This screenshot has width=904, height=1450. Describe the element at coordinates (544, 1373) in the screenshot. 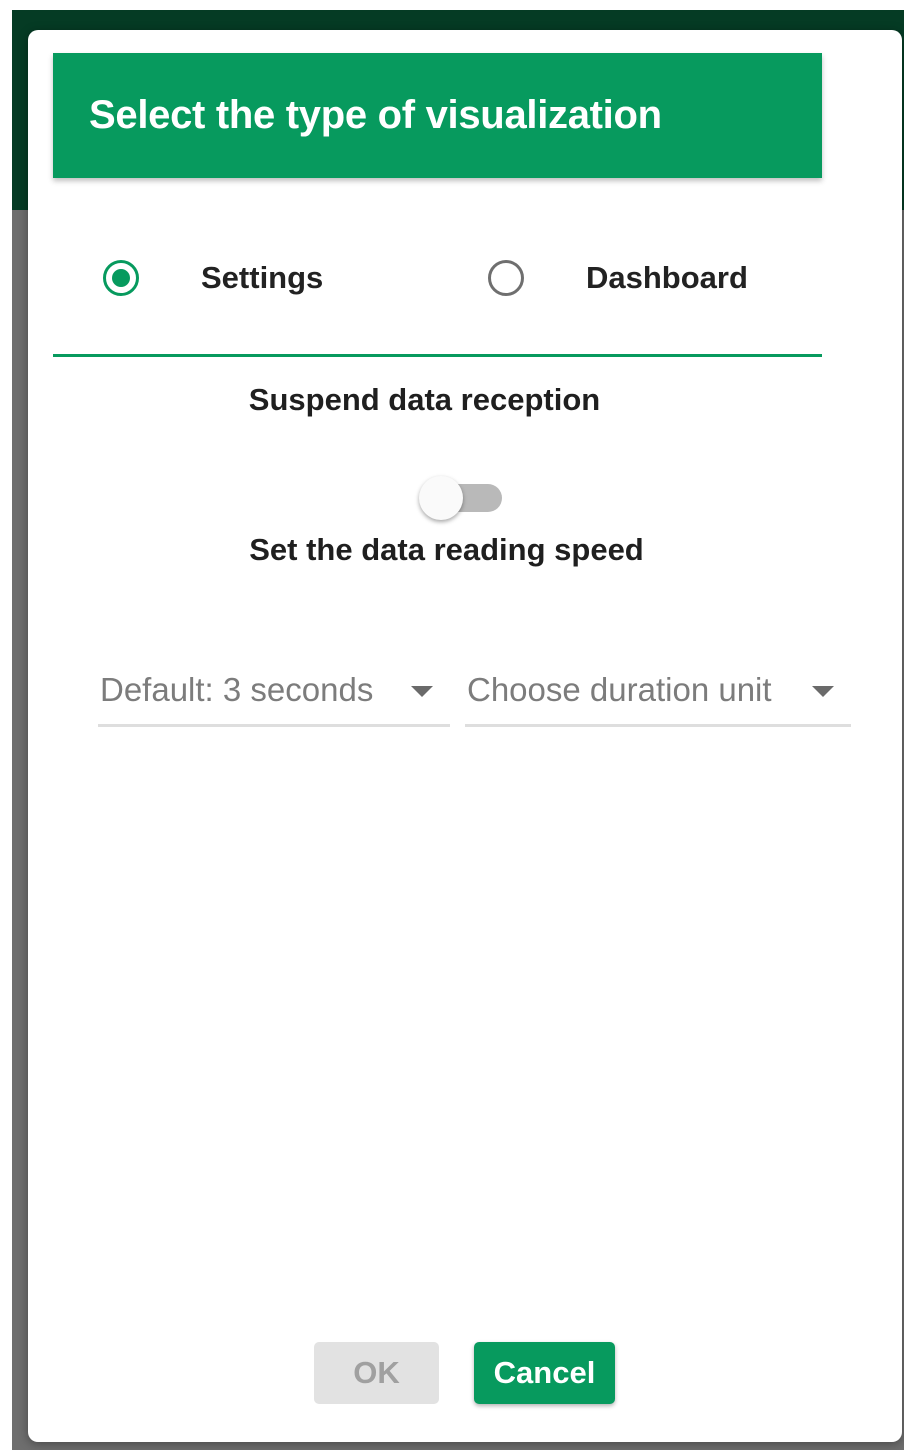

I see `cancel-button: Cancel` at that location.